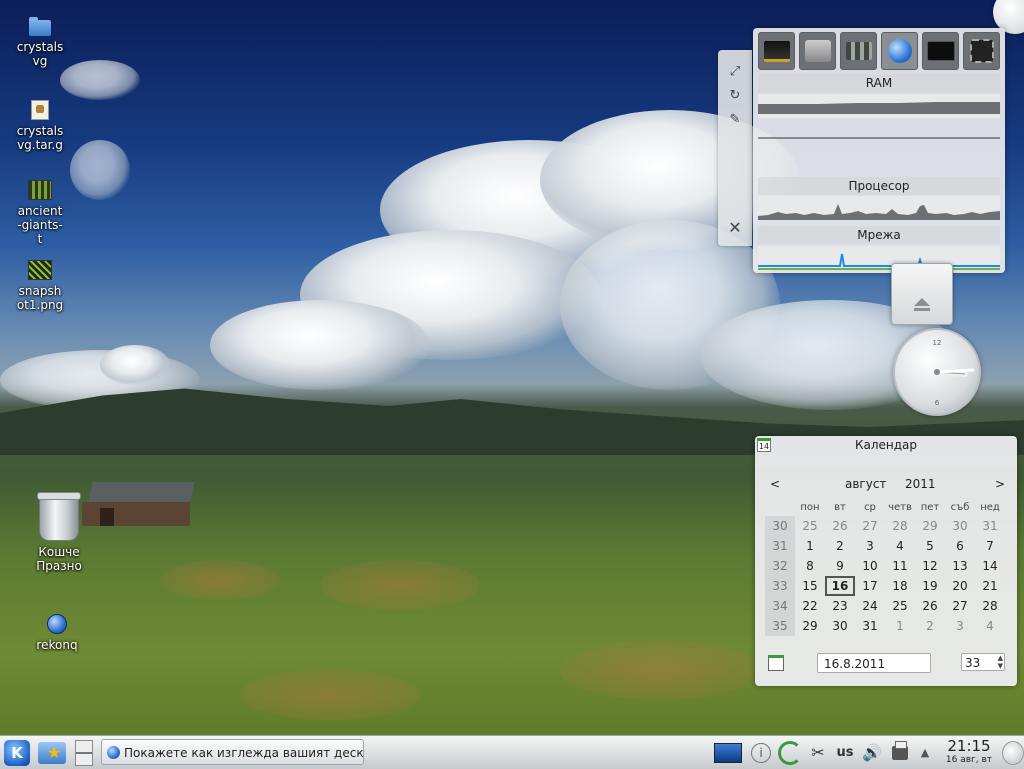 The image size is (1024, 769). Describe the element at coordinates (57, 624) in the screenshot. I see `globe-icon` at that location.